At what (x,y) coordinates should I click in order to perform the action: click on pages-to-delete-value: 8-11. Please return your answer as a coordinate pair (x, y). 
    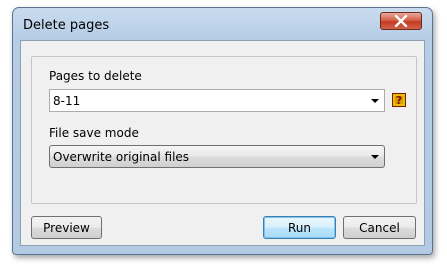
    Looking at the image, I should click on (66, 101).